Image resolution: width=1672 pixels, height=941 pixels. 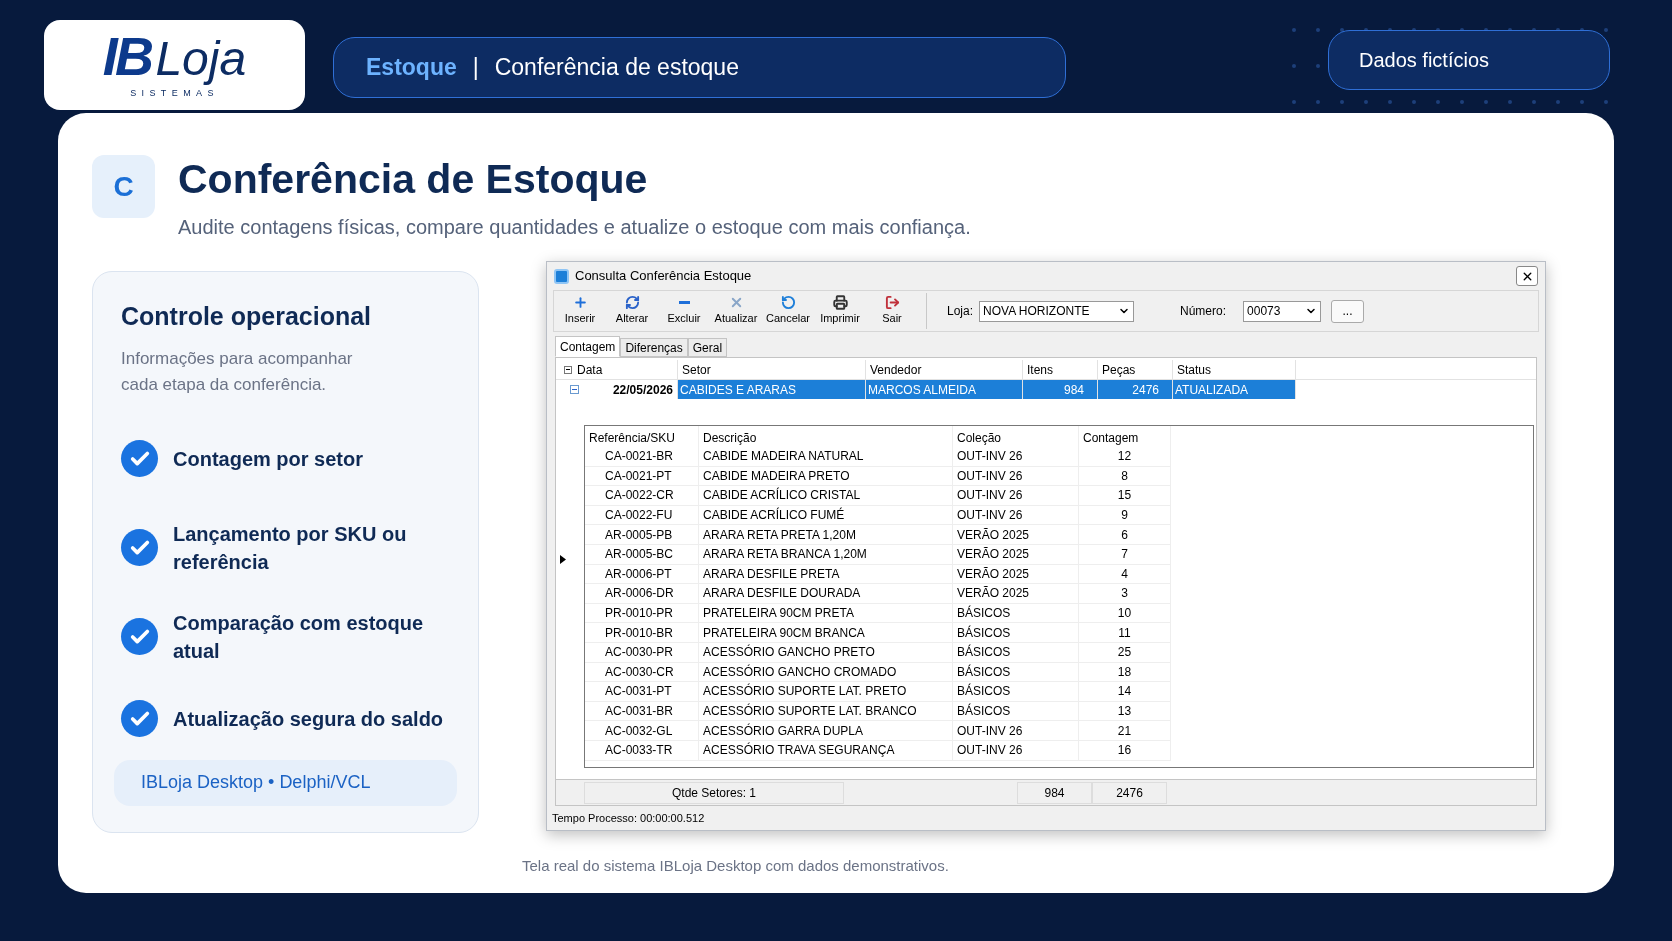 I want to click on logo-mark: IB, so click(x=127, y=56).